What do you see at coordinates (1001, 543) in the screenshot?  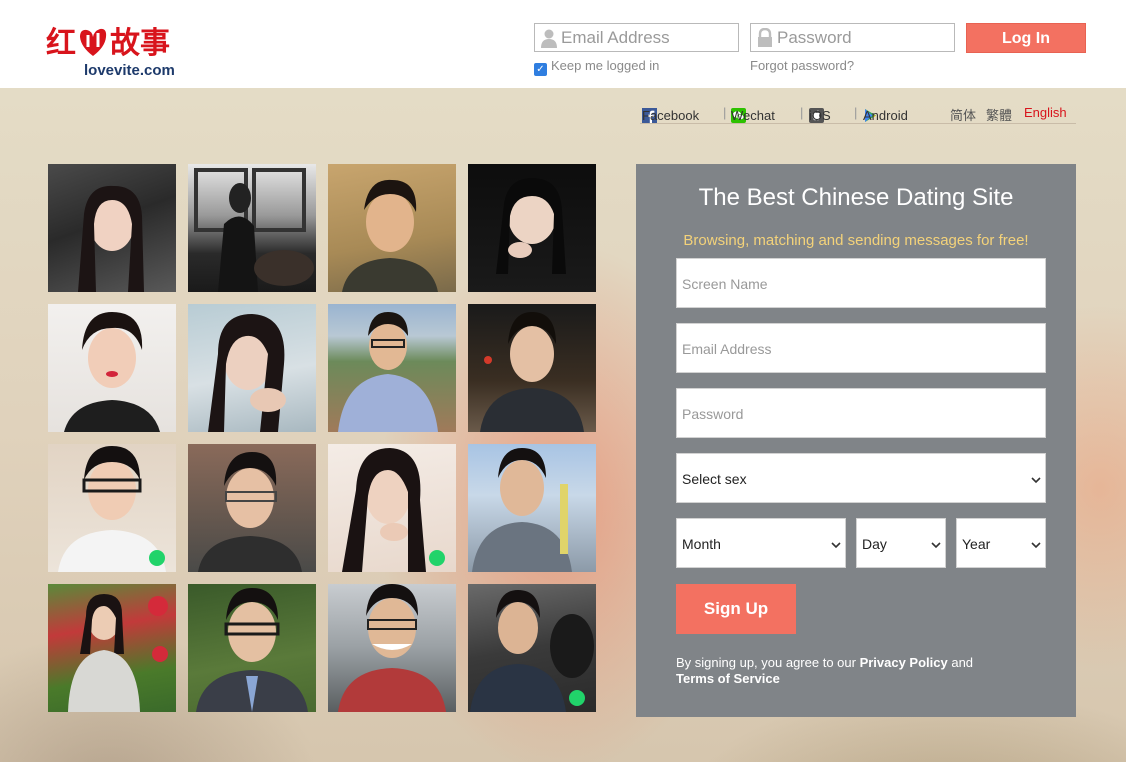 I see `year-select: Year` at bounding box center [1001, 543].